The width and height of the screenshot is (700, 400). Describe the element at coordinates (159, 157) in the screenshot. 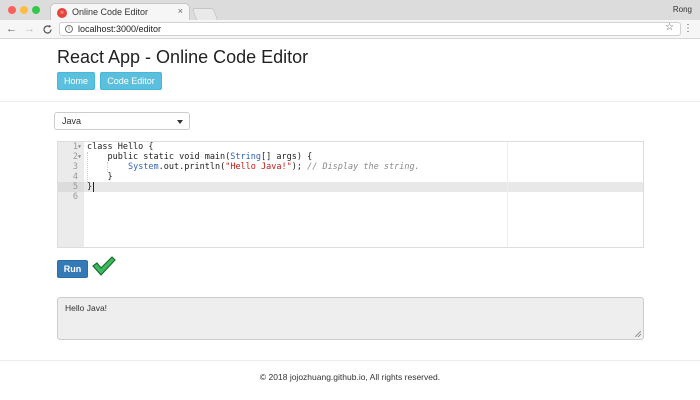

I see `code-token: public static void main(` at that location.